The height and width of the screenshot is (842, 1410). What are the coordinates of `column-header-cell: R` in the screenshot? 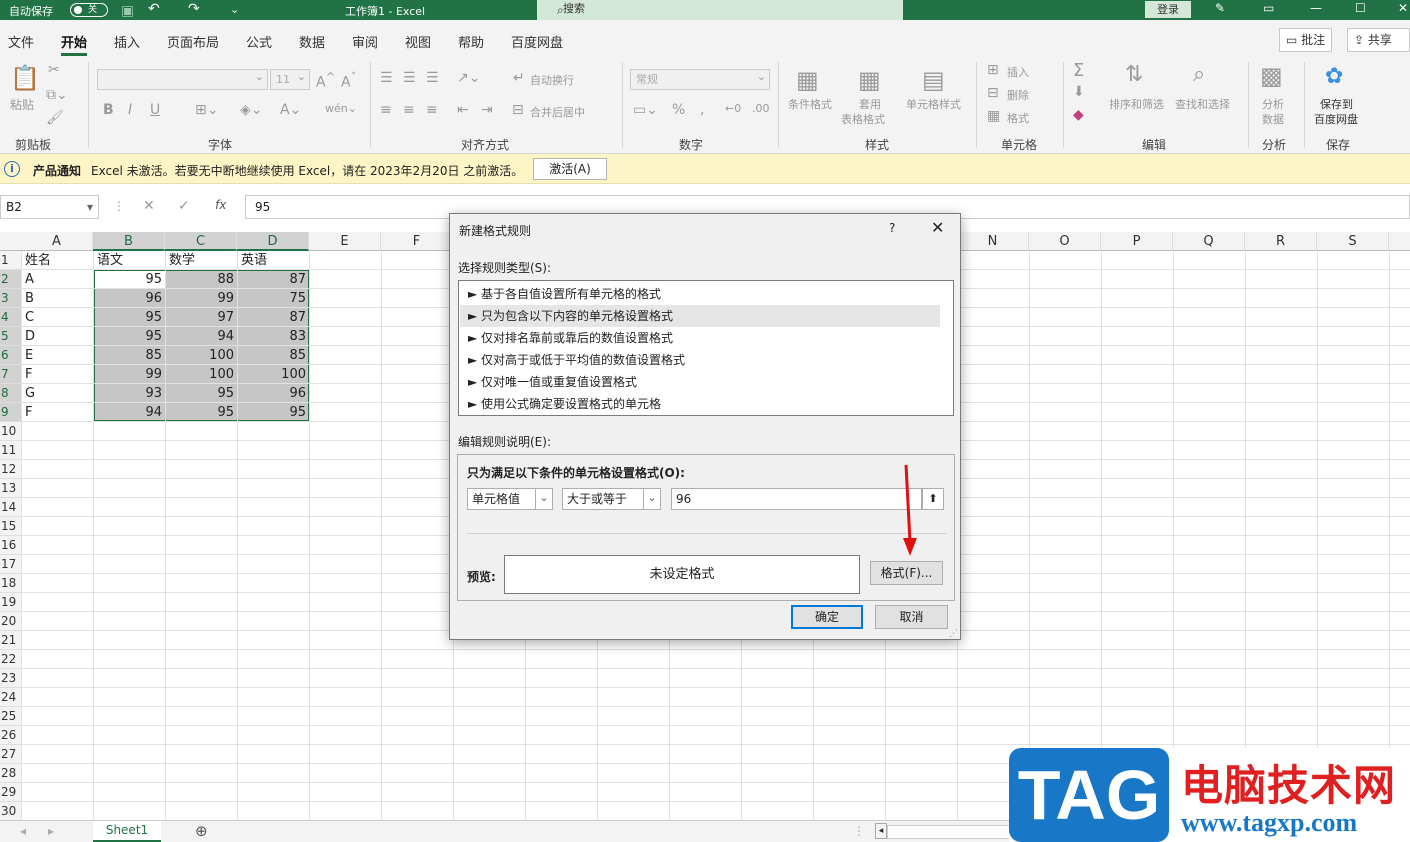 It's located at (1281, 241).